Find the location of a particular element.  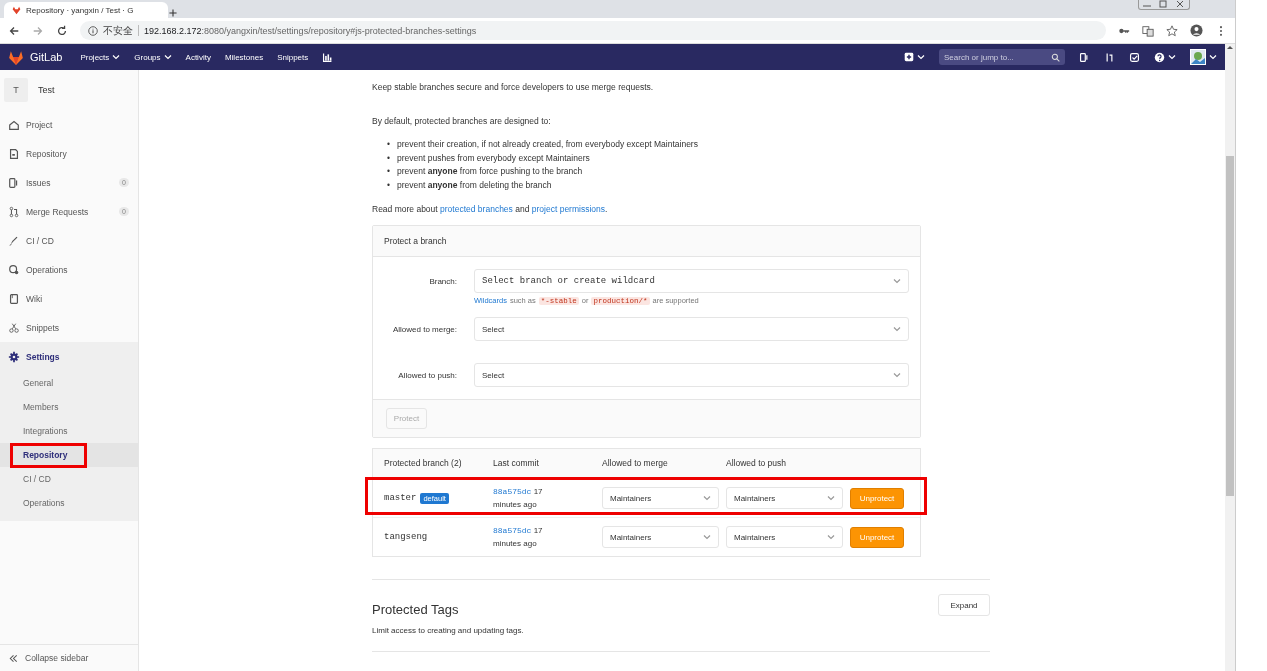

browser-tab: Repository · yangxin / Test · G is located at coordinates (86, 10).